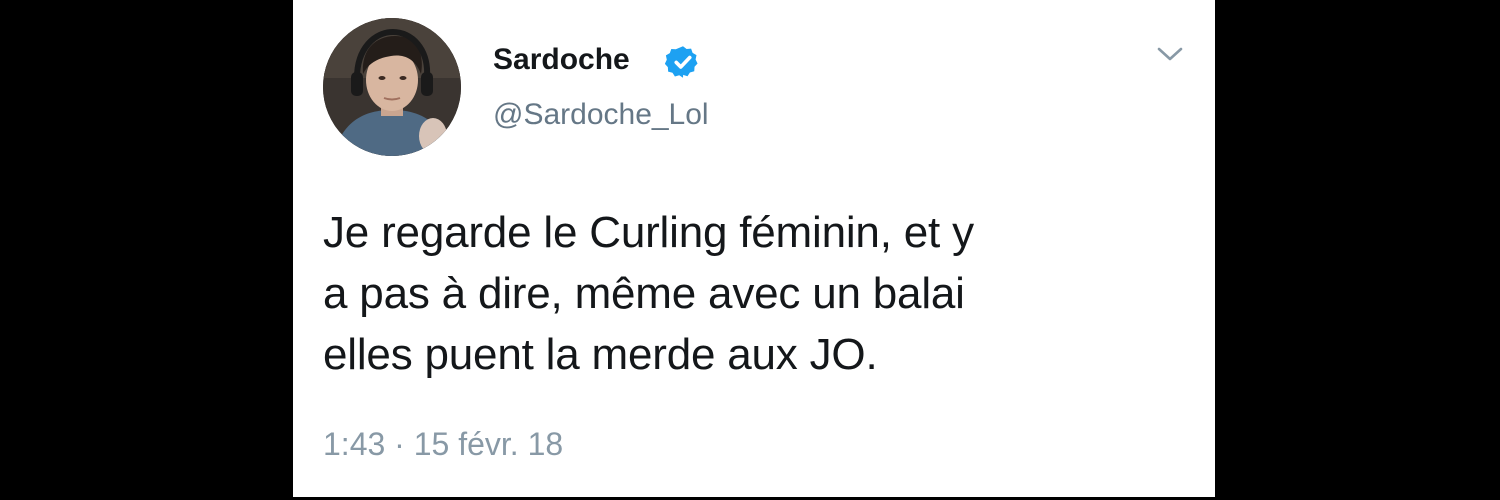  What do you see at coordinates (1170, 54) in the screenshot?
I see `chevron-down-icon` at bounding box center [1170, 54].